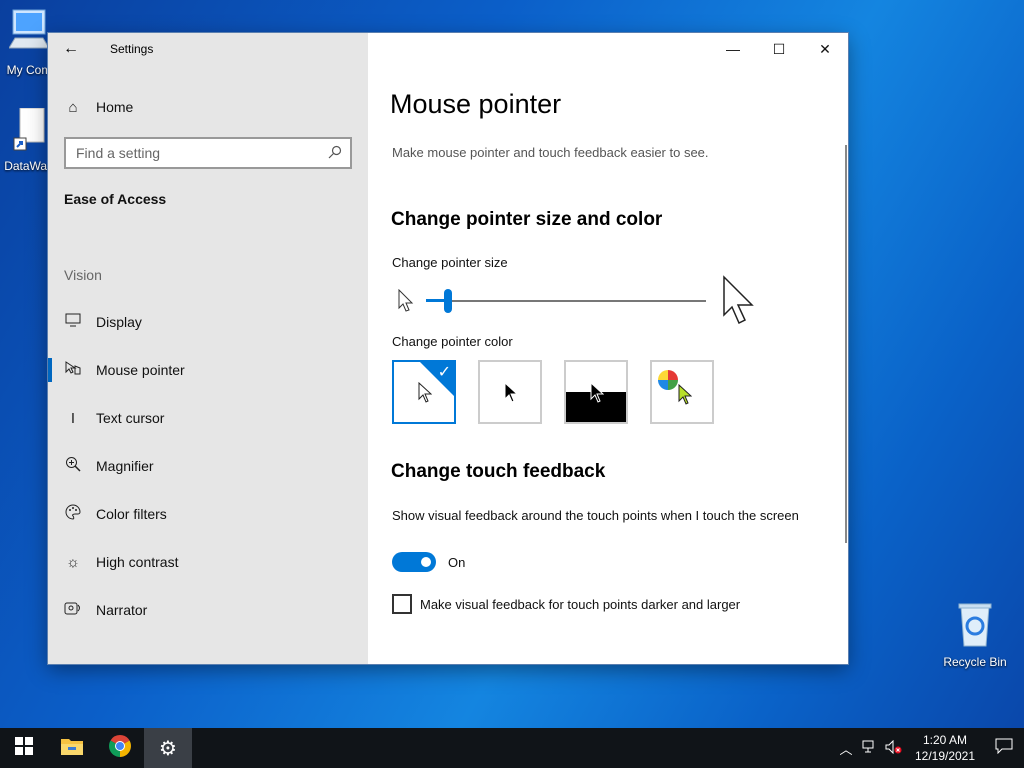 The height and width of the screenshot is (768, 1024). Describe the element at coordinates (945, 740) in the screenshot. I see `clock-time: 1:20 AM` at that location.